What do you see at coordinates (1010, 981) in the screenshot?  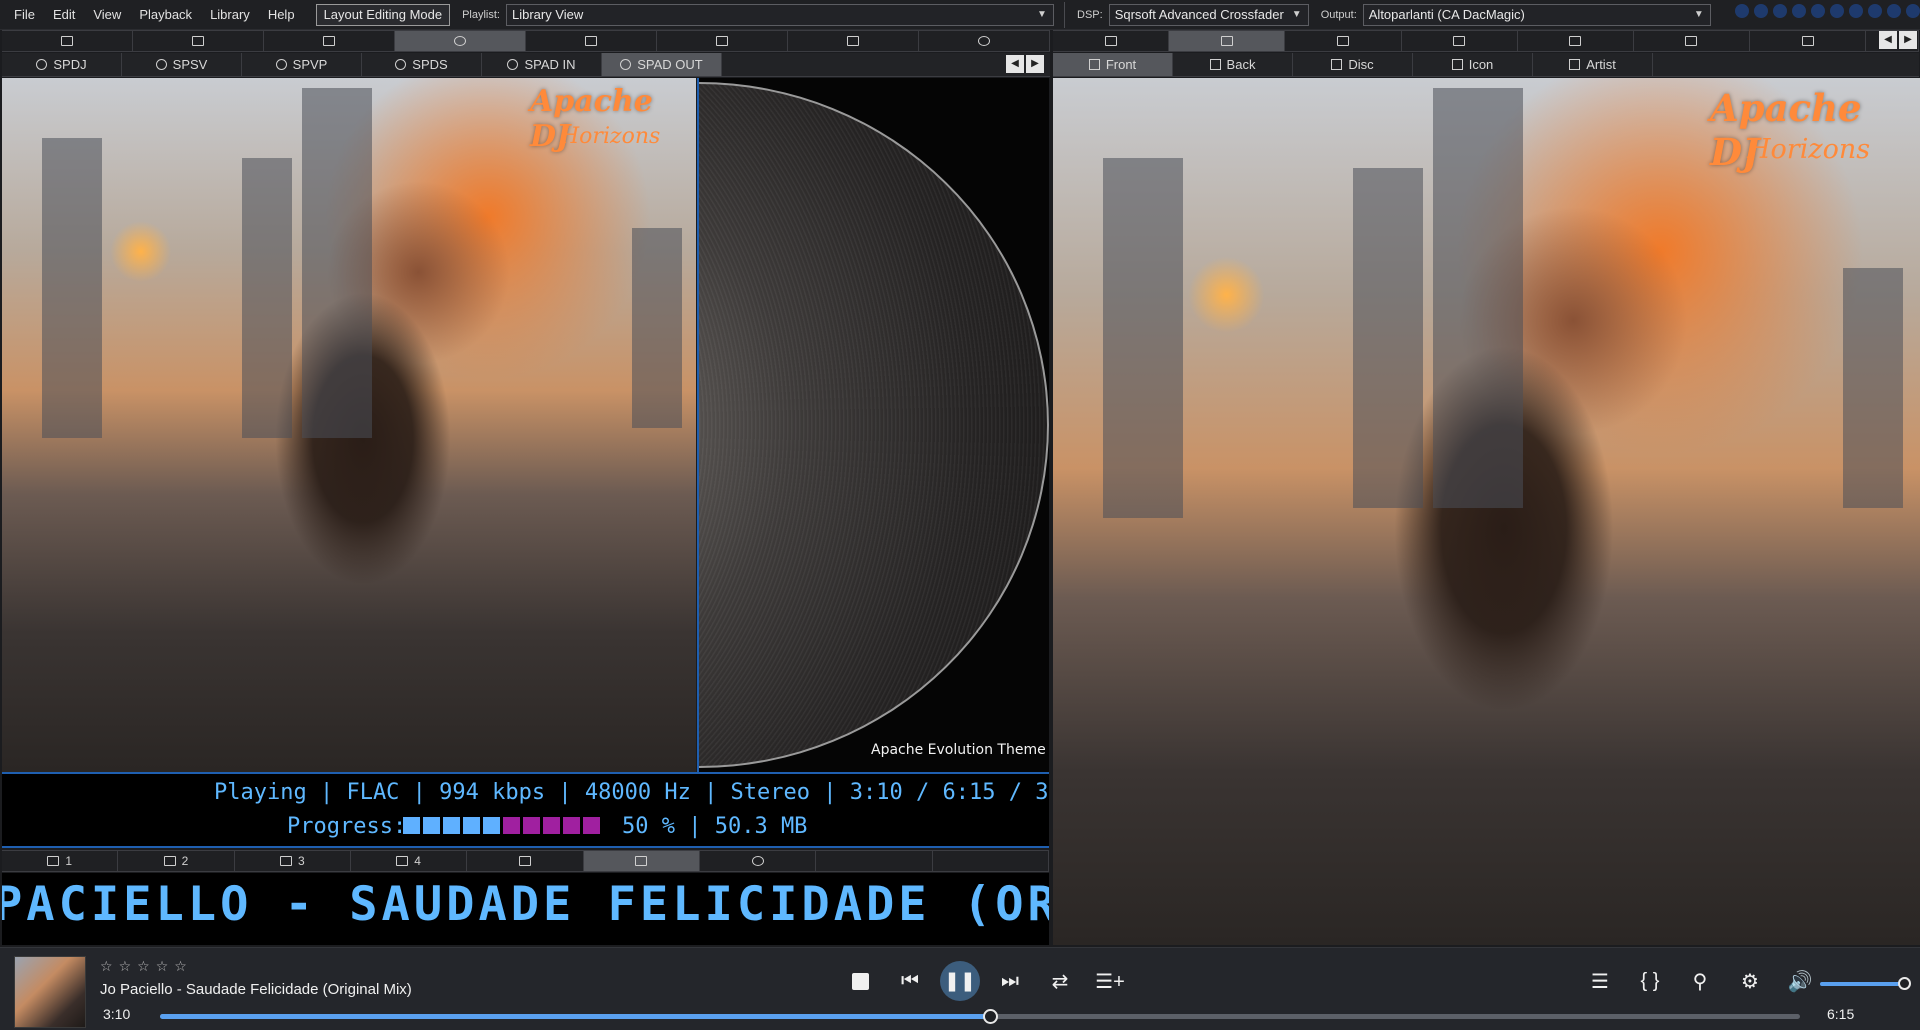 I see `next-button: ⏭` at bounding box center [1010, 981].